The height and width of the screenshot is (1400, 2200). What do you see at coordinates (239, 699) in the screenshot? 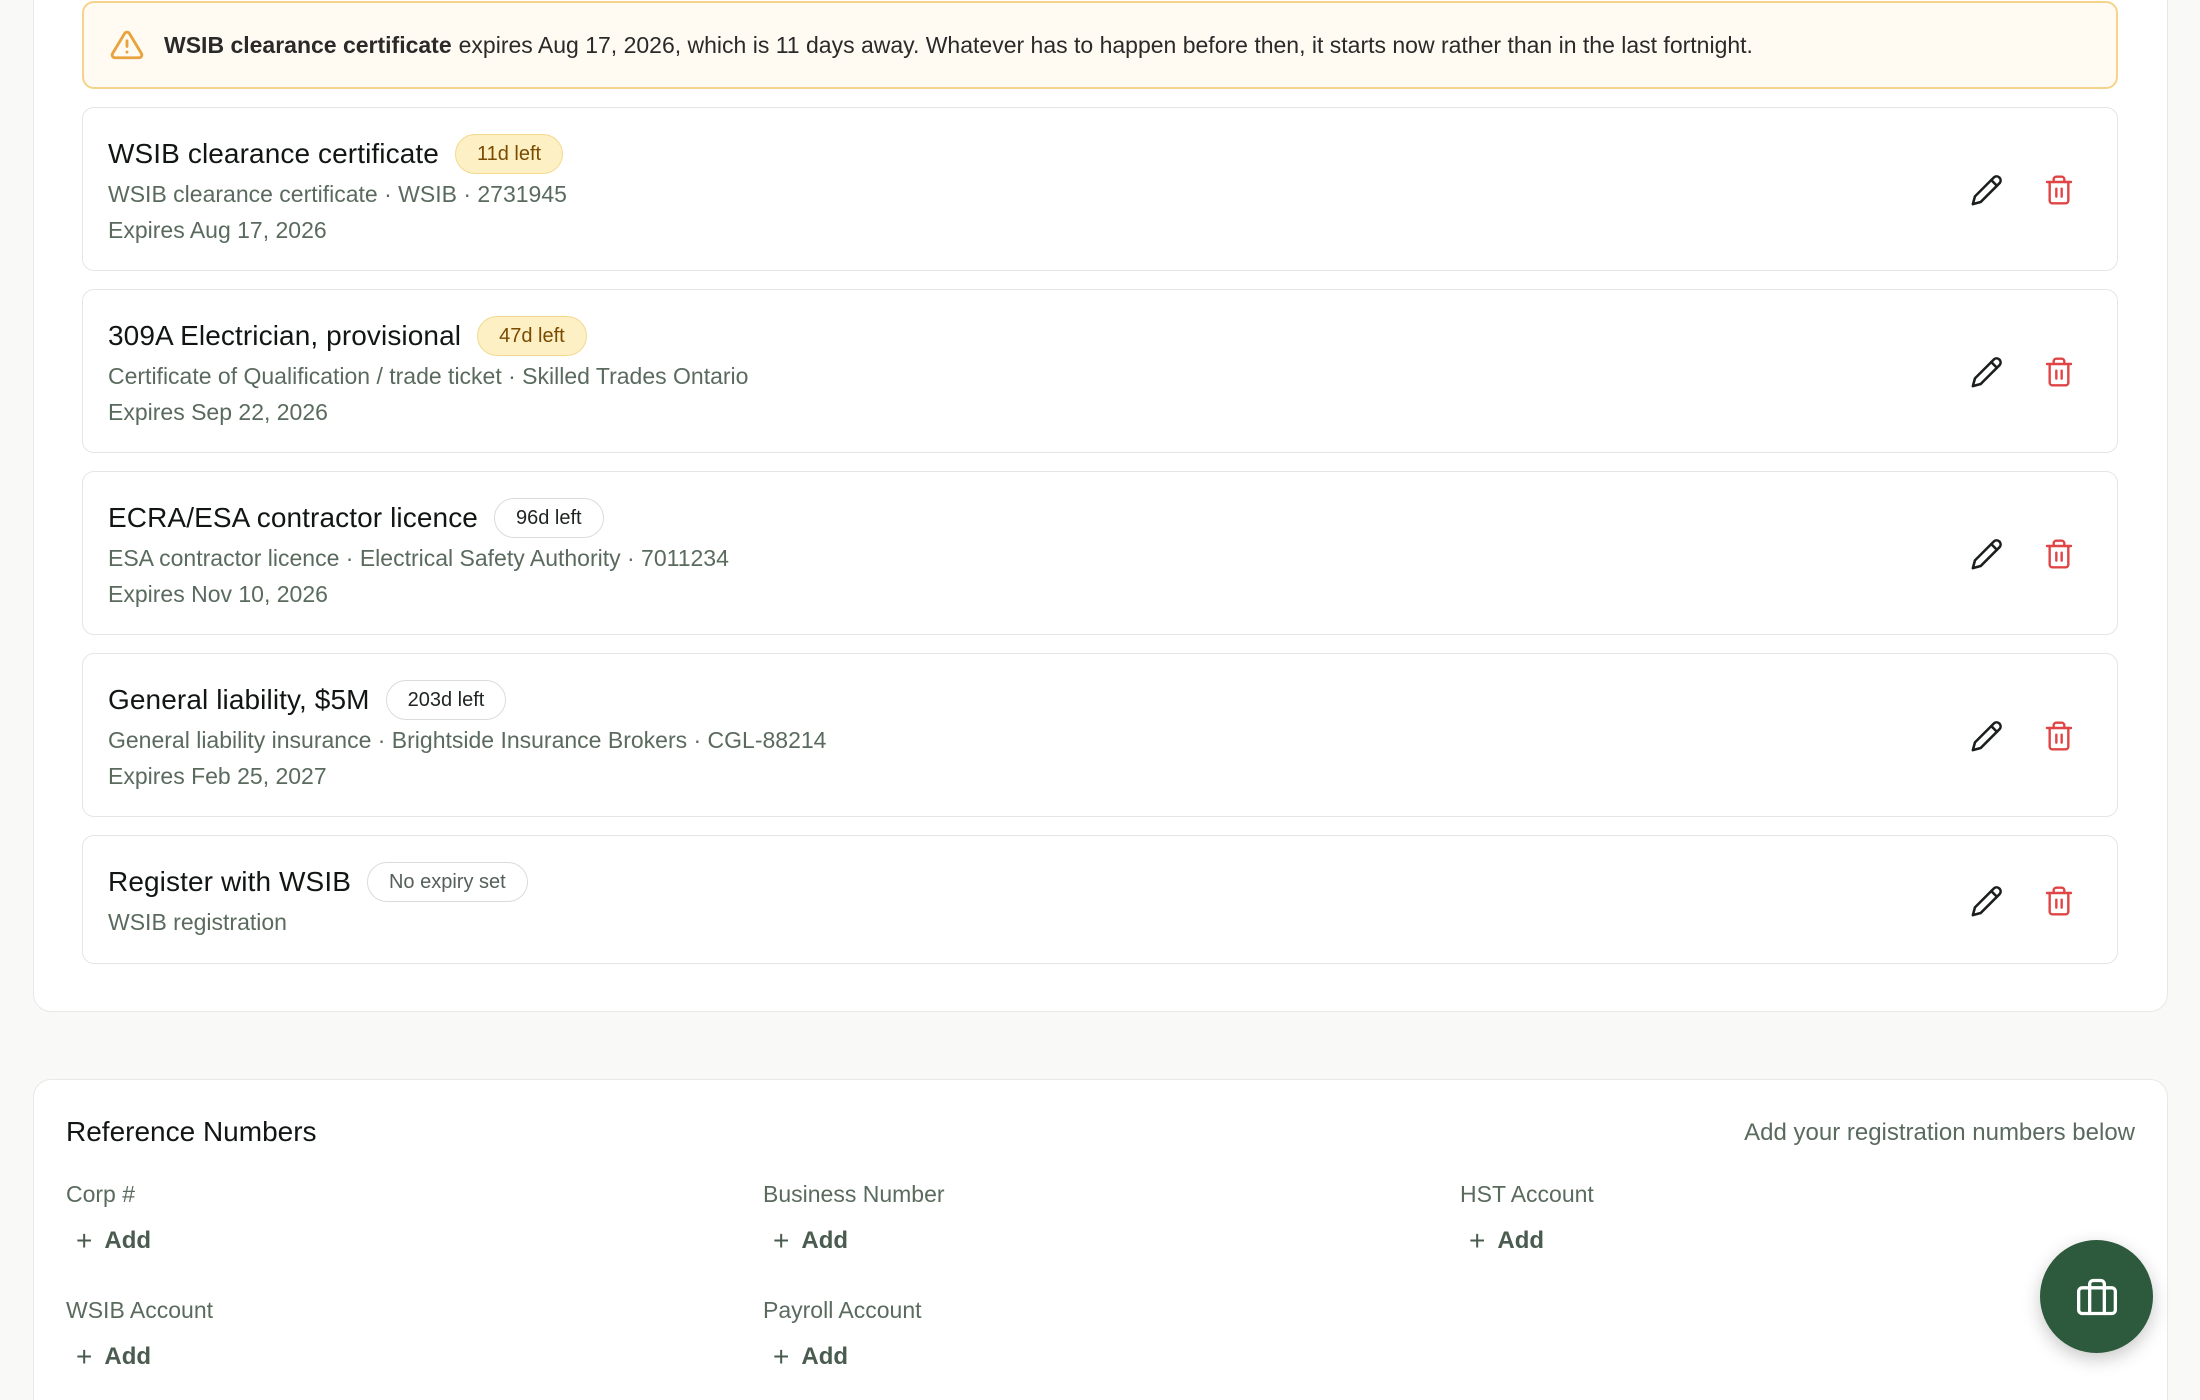
I see `credential-title: General liability, $5M` at bounding box center [239, 699].